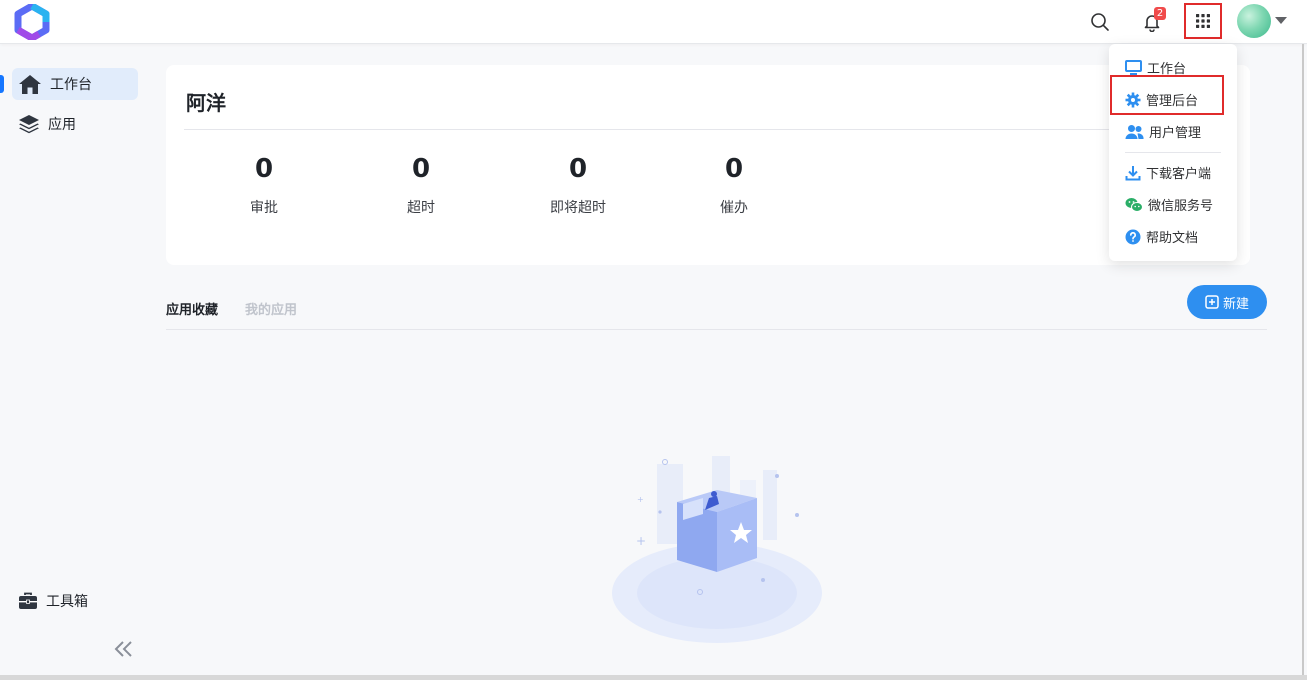 This screenshot has width=1307, height=680. I want to click on monitor-icon, so click(1133, 67).